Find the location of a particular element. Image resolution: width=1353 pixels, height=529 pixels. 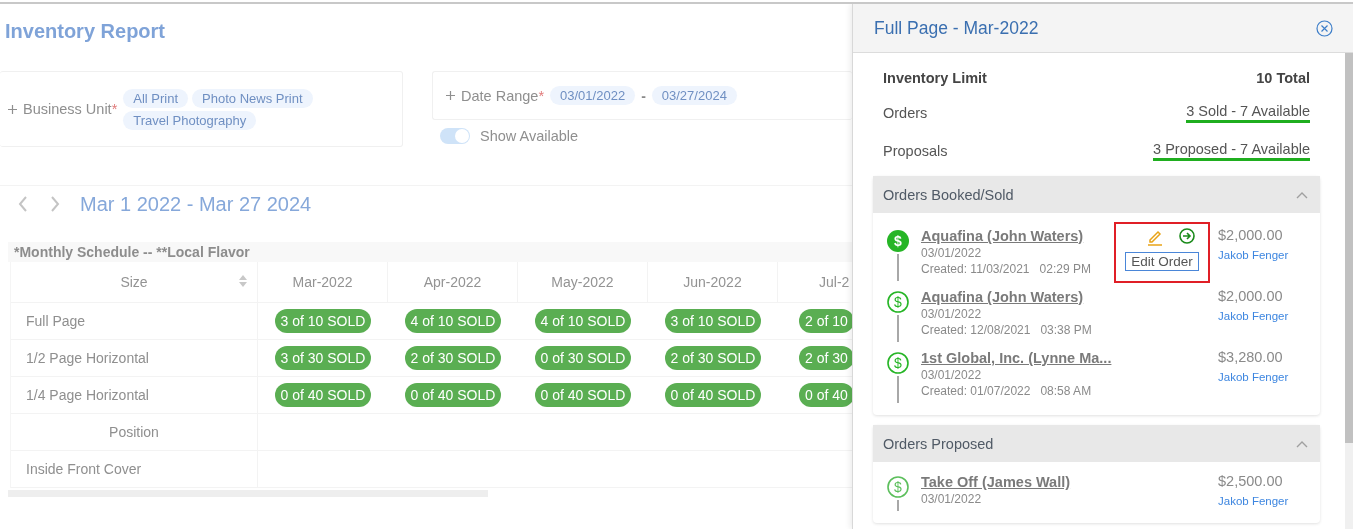

pencil-icon is located at coordinates (1155, 237).